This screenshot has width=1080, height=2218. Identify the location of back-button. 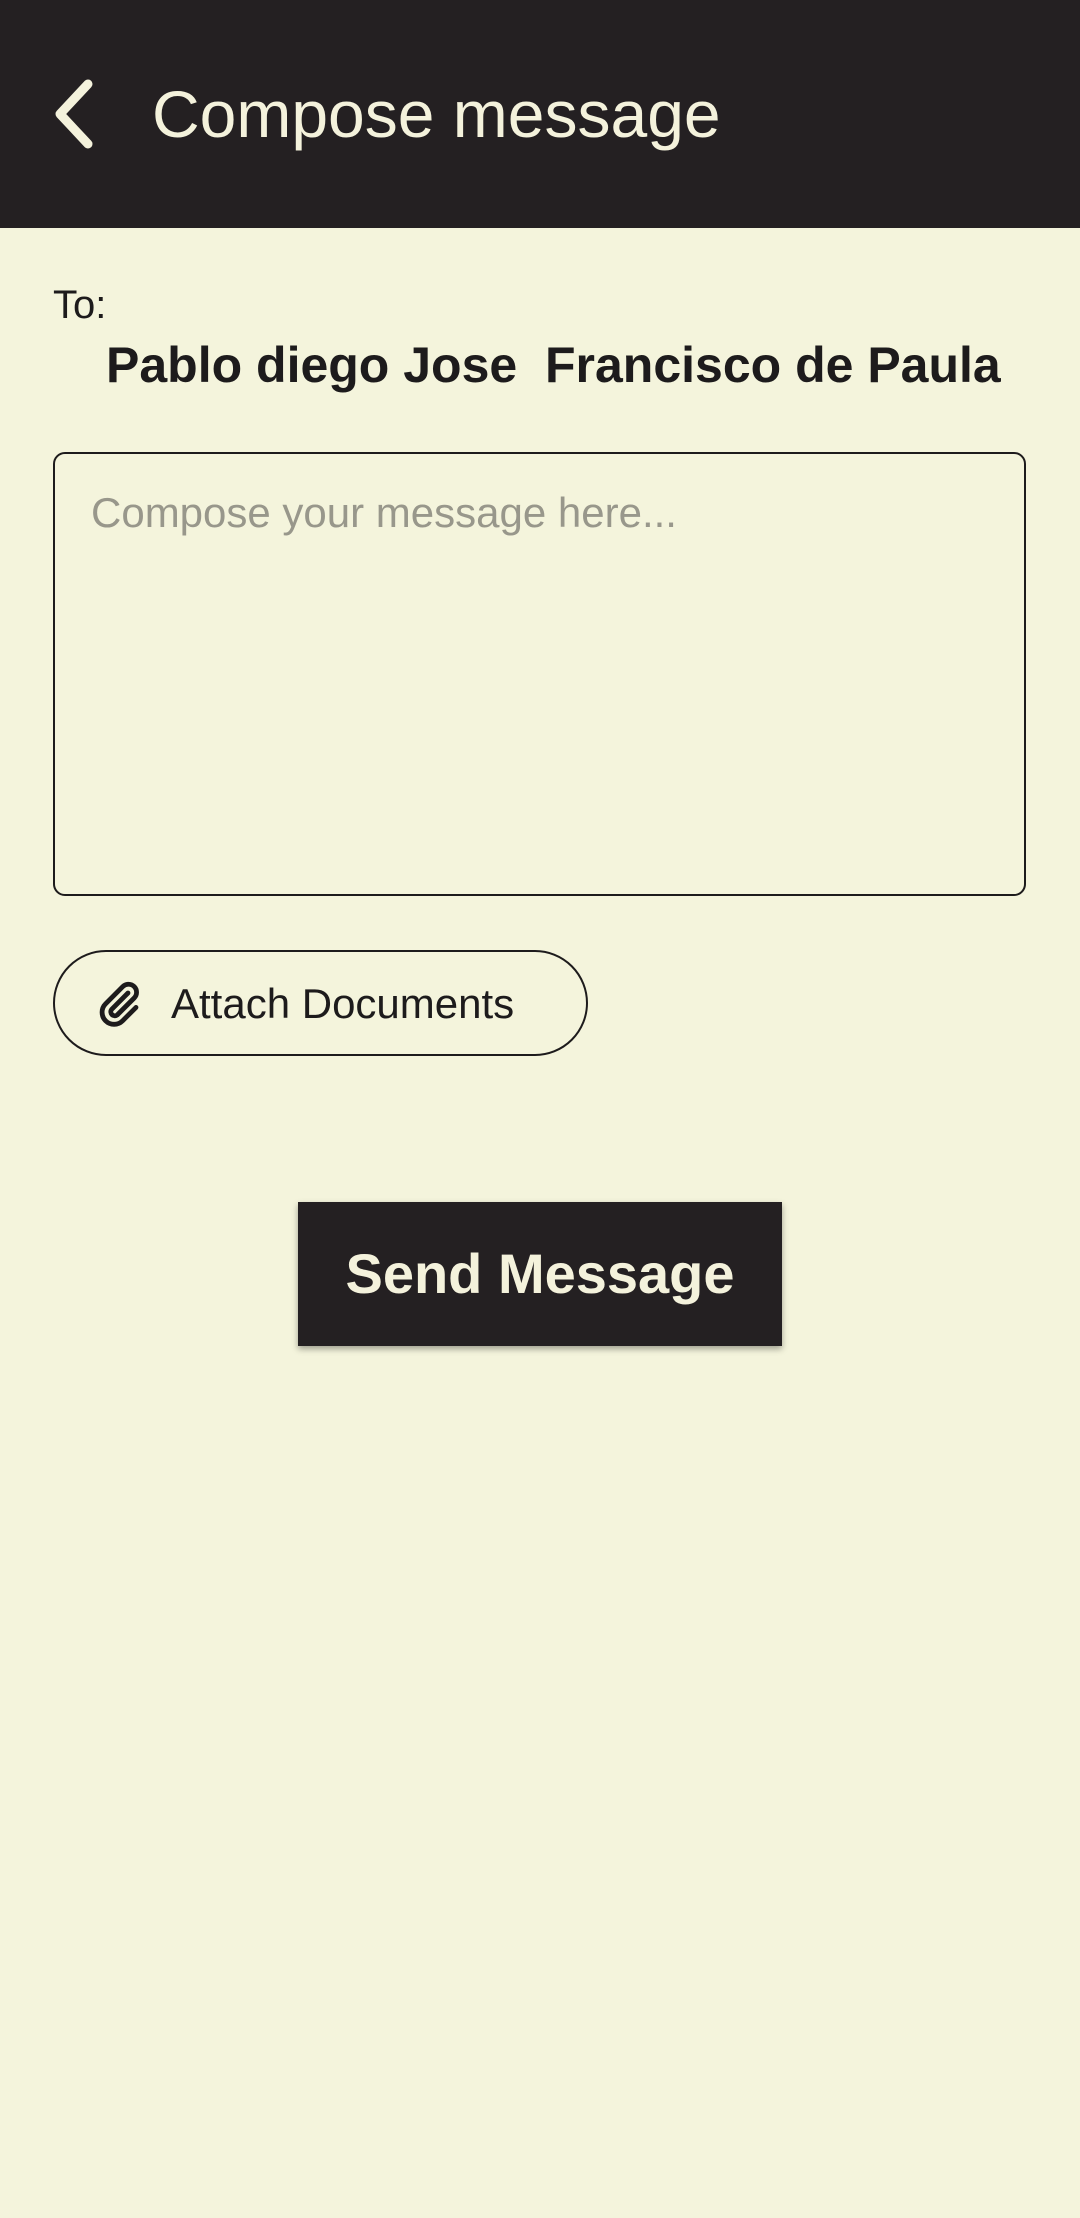
(75, 114).